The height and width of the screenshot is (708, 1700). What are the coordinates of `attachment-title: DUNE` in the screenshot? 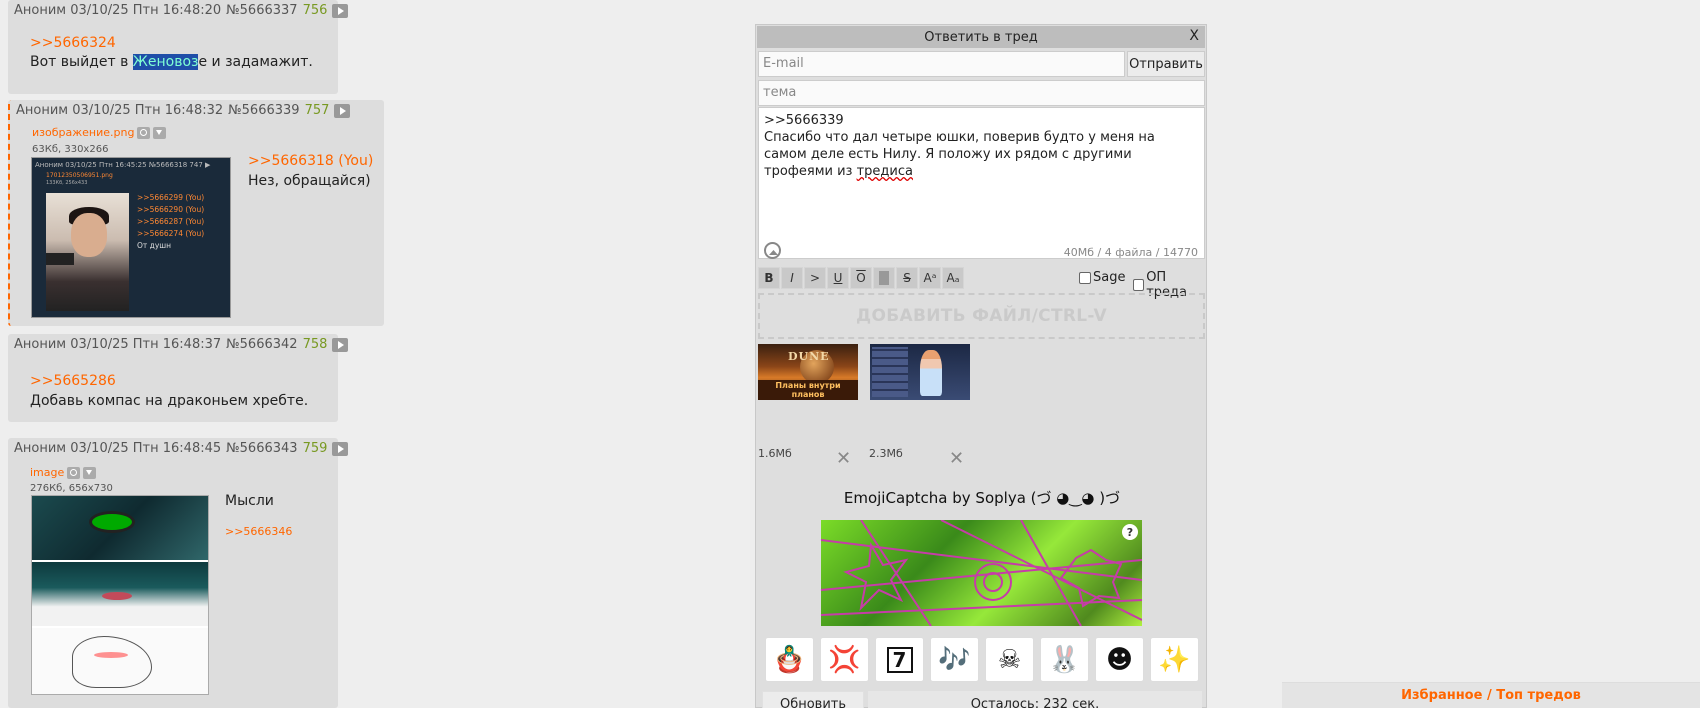 It's located at (809, 356).